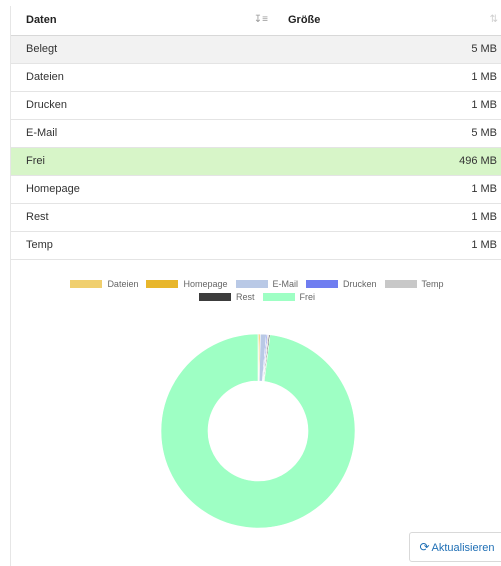  What do you see at coordinates (424, 547) in the screenshot?
I see `refresh-icon: ⟳` at bounding box center [424, 547].